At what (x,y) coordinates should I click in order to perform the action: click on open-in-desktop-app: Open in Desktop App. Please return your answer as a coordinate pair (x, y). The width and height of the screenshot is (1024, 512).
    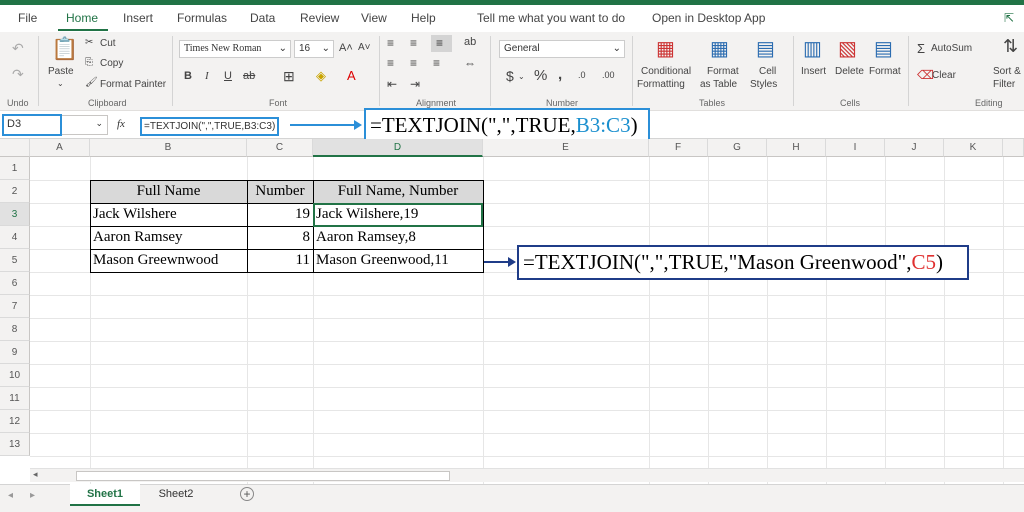
    Looking at the image, I should click on (708, 18).